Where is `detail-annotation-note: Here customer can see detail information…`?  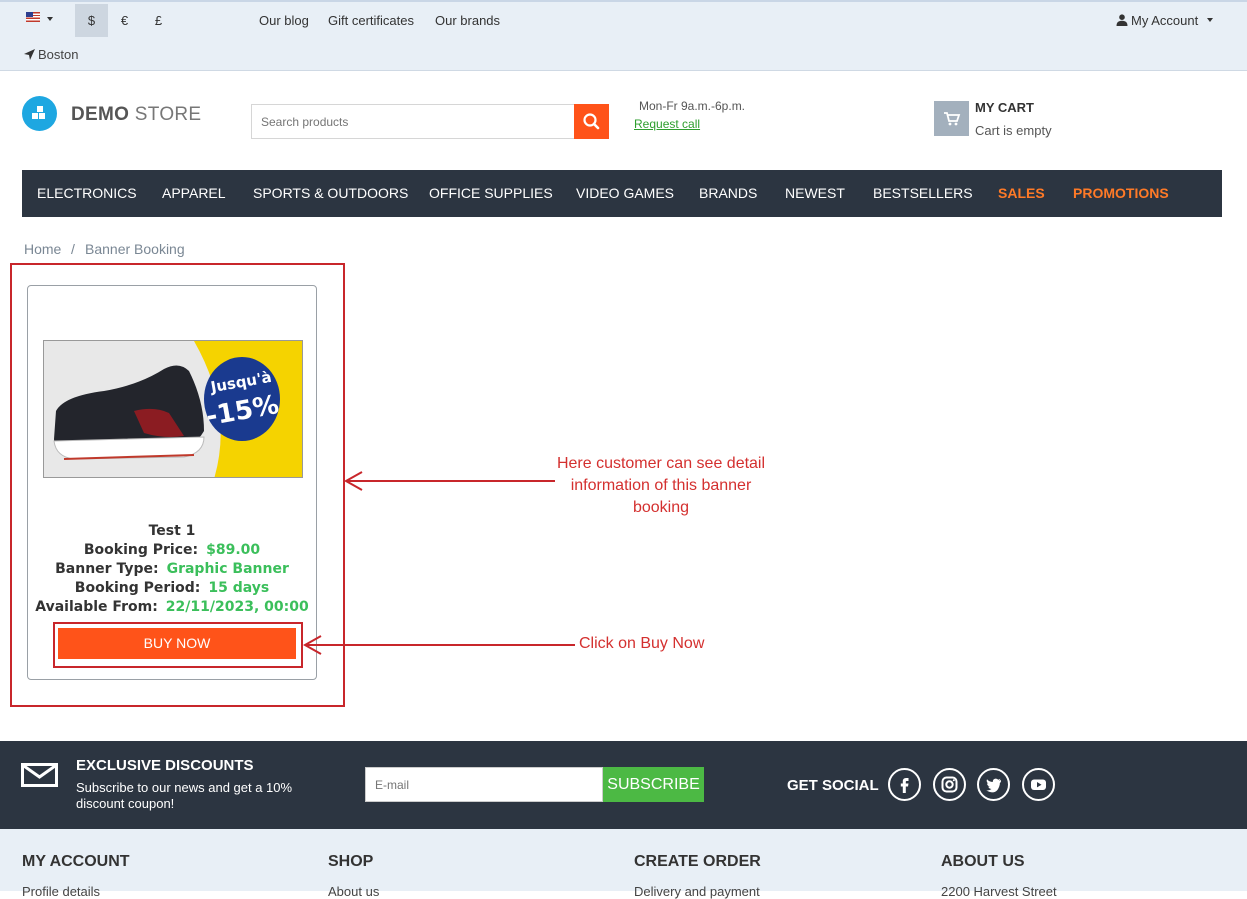
detail-annotation-note: Here customer can see detail information… is located at coordinates (661, 485).